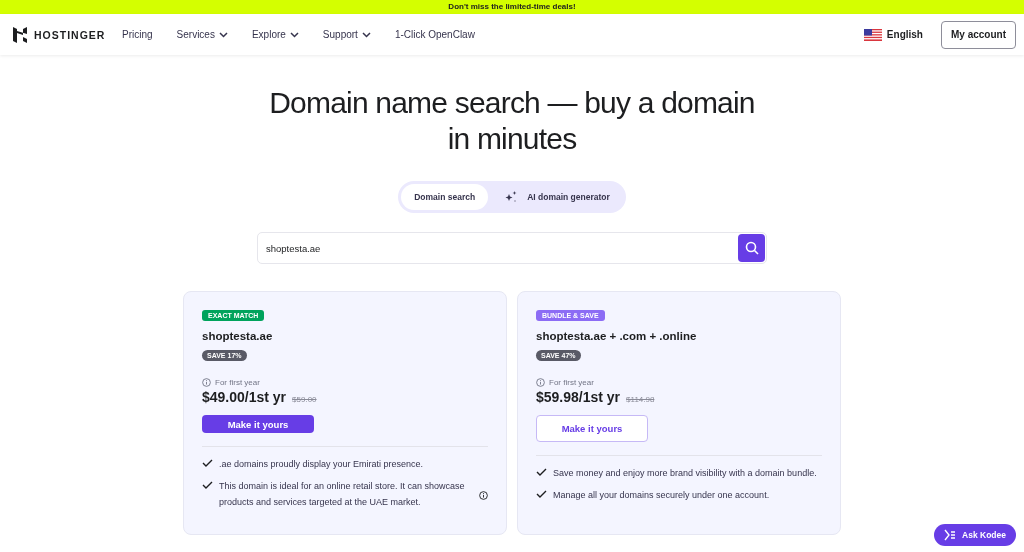 This screenshot has height=552, width=1024. I want to click on brand-name: HOSTINGER, so click(70, 34).